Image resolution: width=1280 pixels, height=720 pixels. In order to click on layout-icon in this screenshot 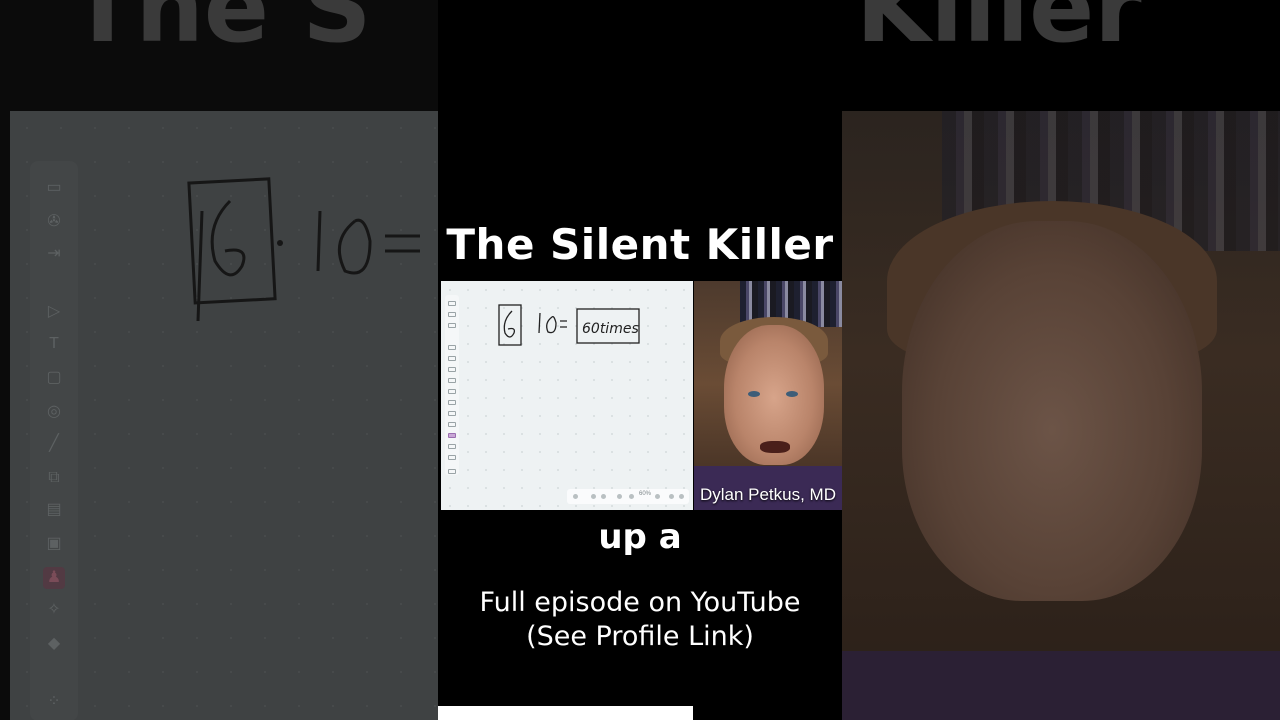, I will do `click(452, 303)`.